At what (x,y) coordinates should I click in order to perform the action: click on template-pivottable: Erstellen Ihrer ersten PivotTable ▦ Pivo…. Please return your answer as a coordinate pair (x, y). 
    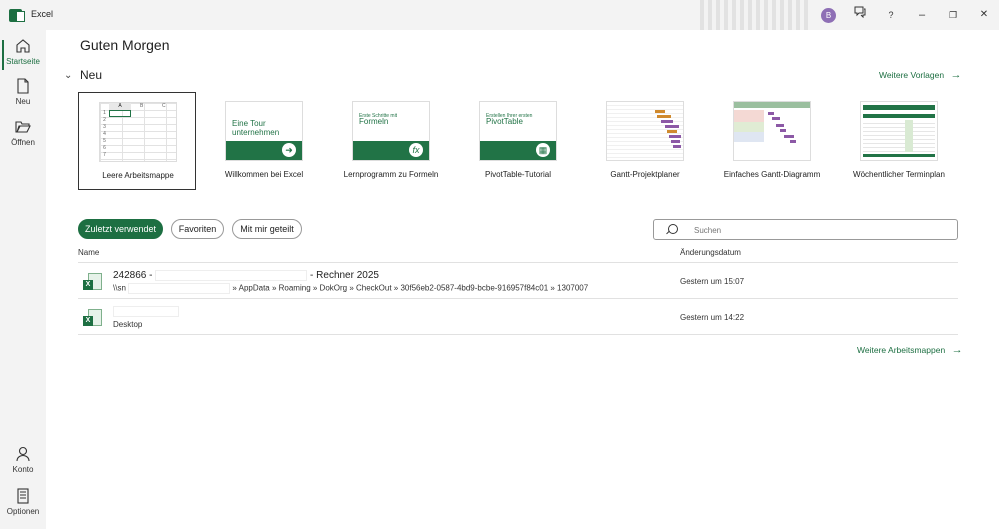
    Looking at the image, I should click on (518, 141).